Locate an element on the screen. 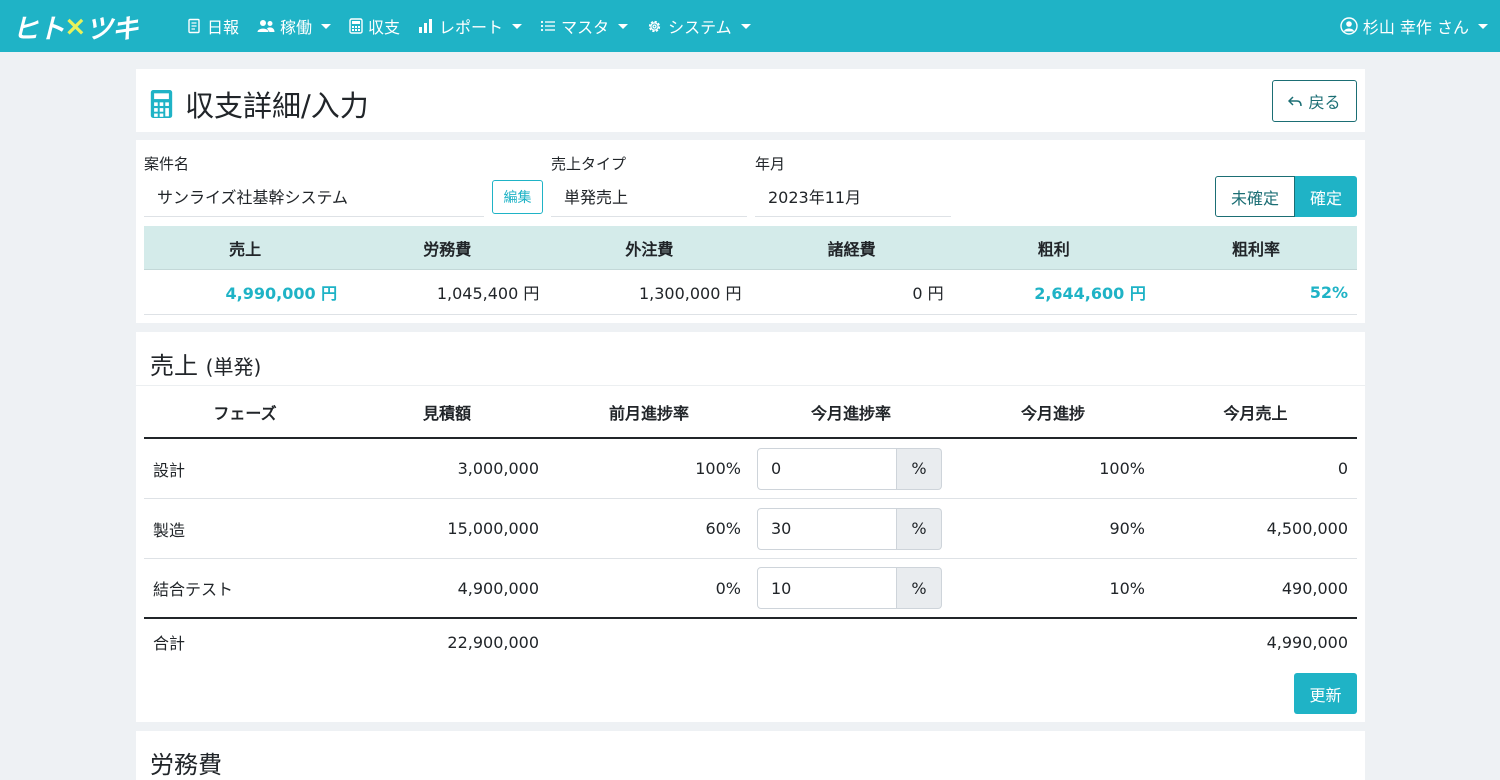  unconfirmed-button: 未確定 is located at coordinates (1255, 196).